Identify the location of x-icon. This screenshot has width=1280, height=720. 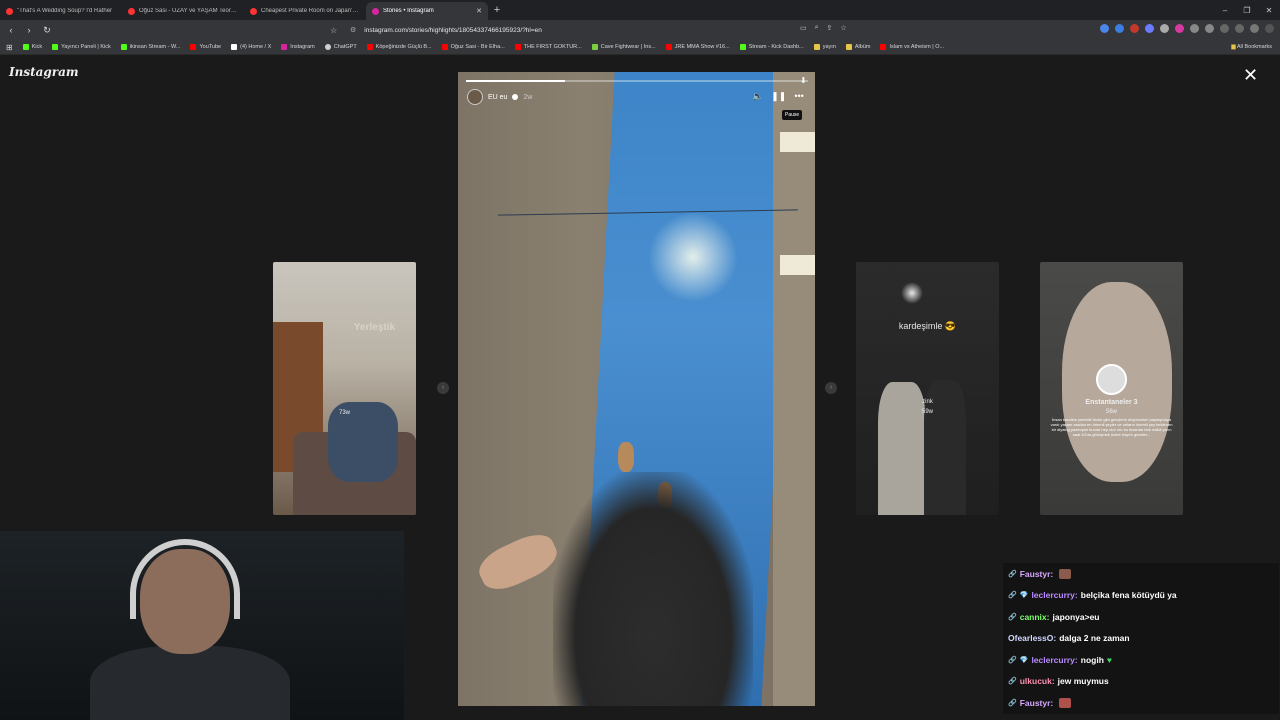
(234, 47).